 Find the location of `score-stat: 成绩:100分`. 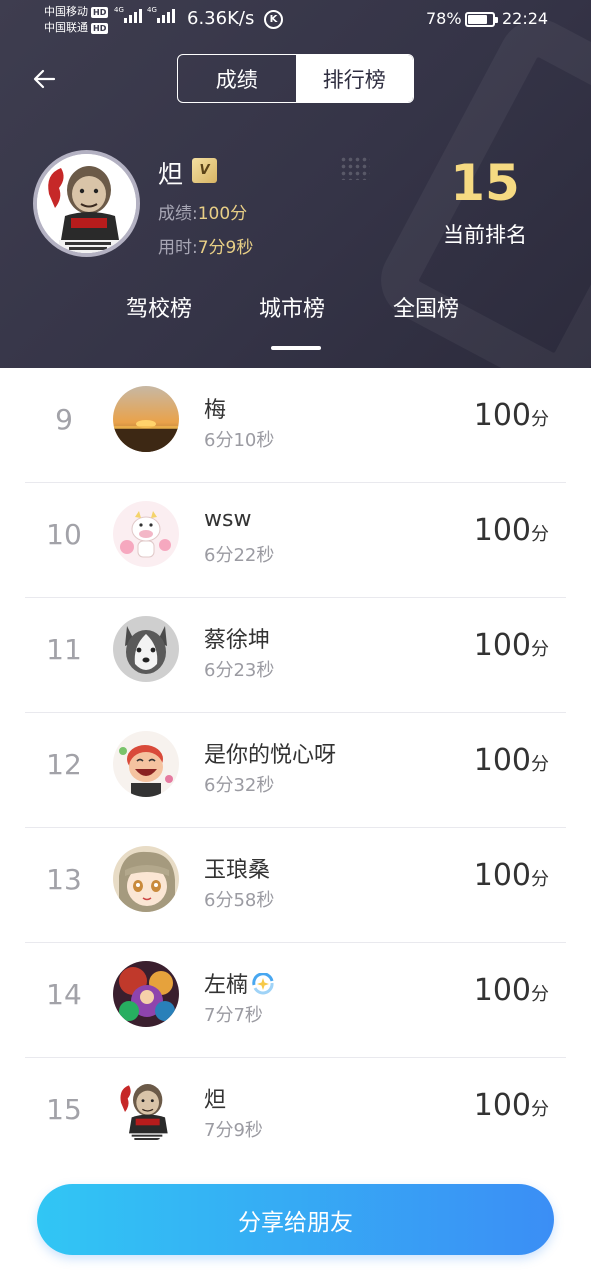

score-stat: 成绩:100分 is located at coordinates (202, 211).